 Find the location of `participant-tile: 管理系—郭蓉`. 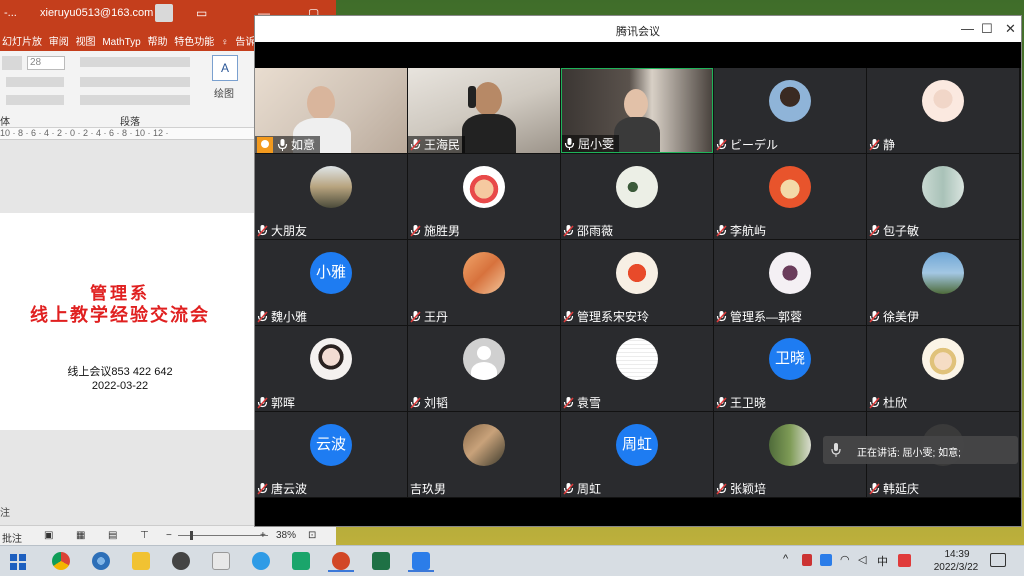

participant-tile: 管理系—郭蓉 is located at coordinates (790, 282).